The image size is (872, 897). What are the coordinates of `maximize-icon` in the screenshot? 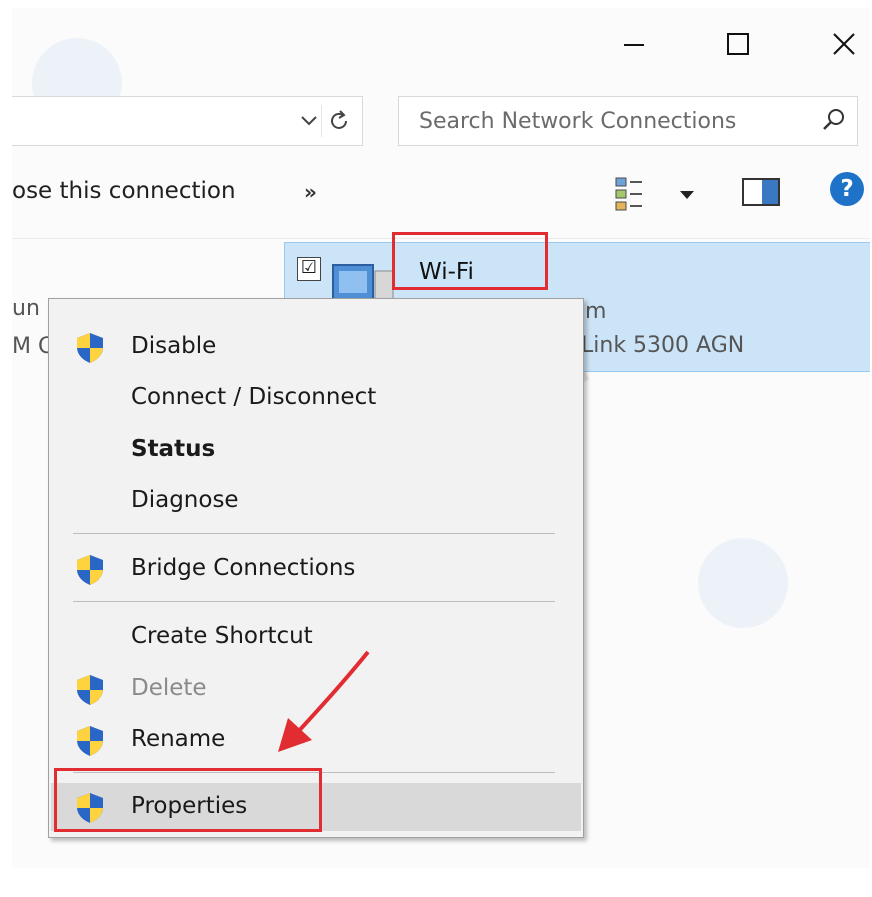 It's located at (738, 44).